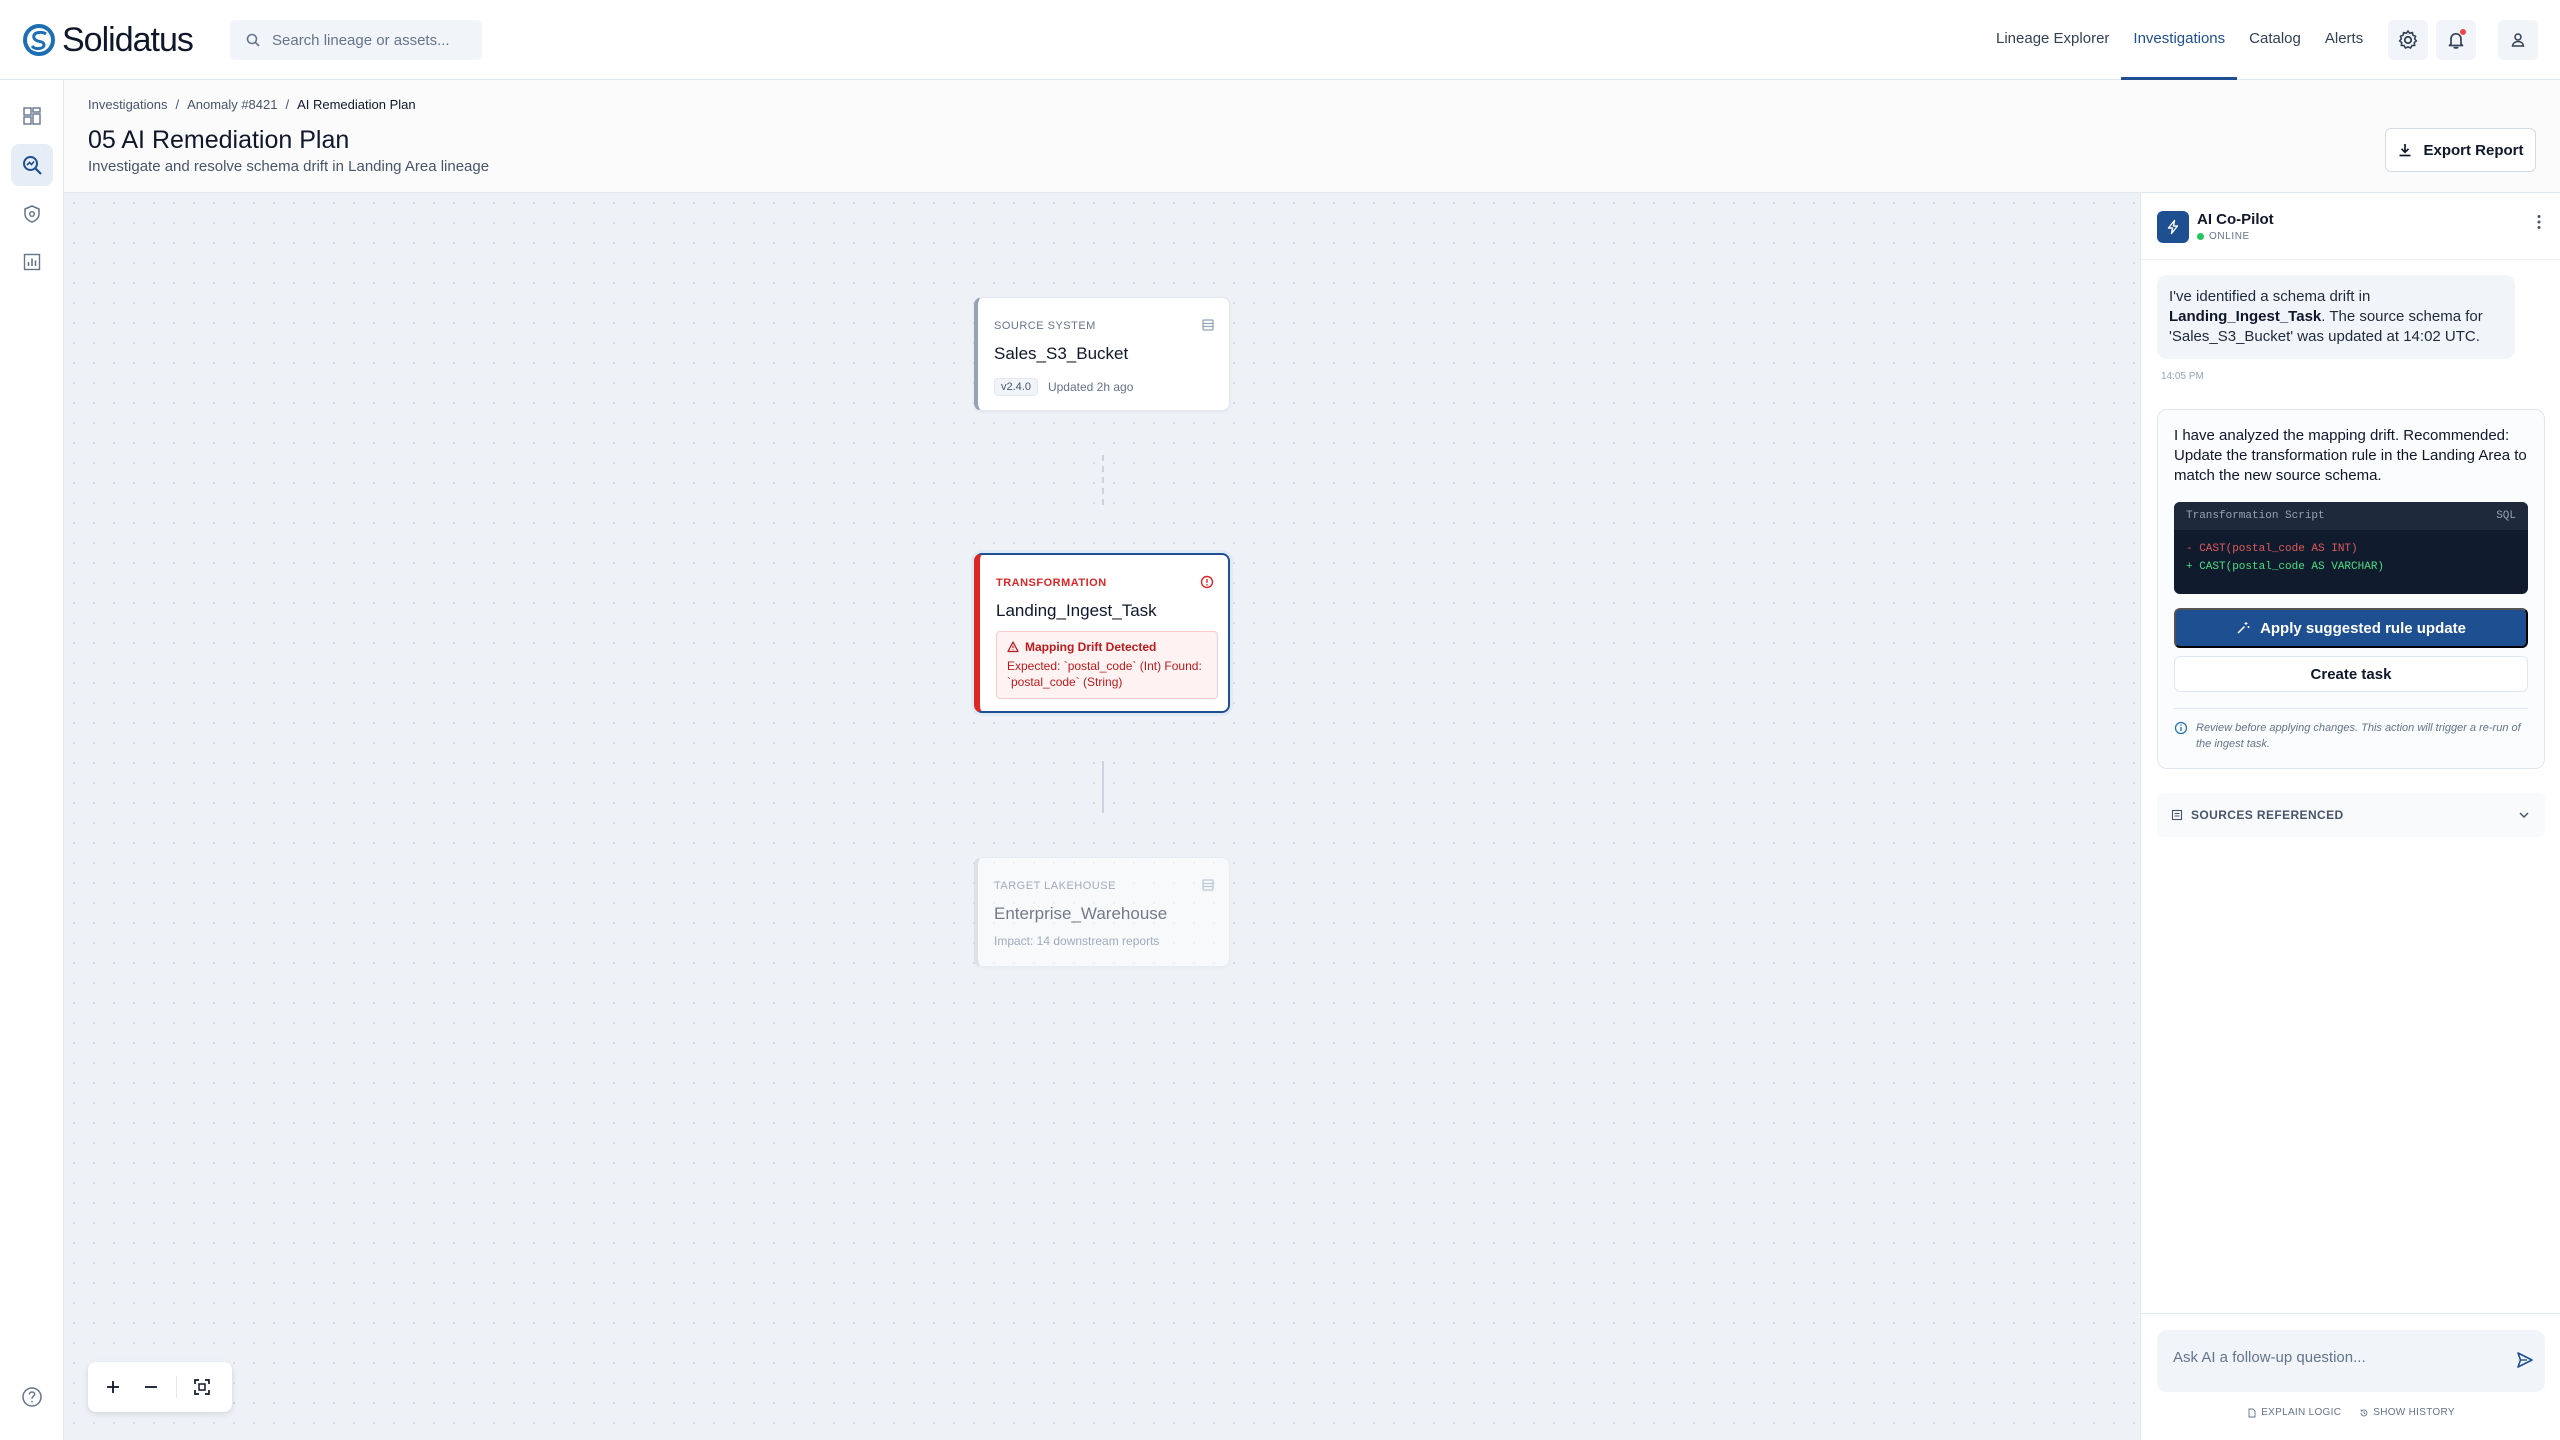 The width and height of the screenshot is (2560, 1440). I want to click on brand-name: Solidatus, so click(128, 39).